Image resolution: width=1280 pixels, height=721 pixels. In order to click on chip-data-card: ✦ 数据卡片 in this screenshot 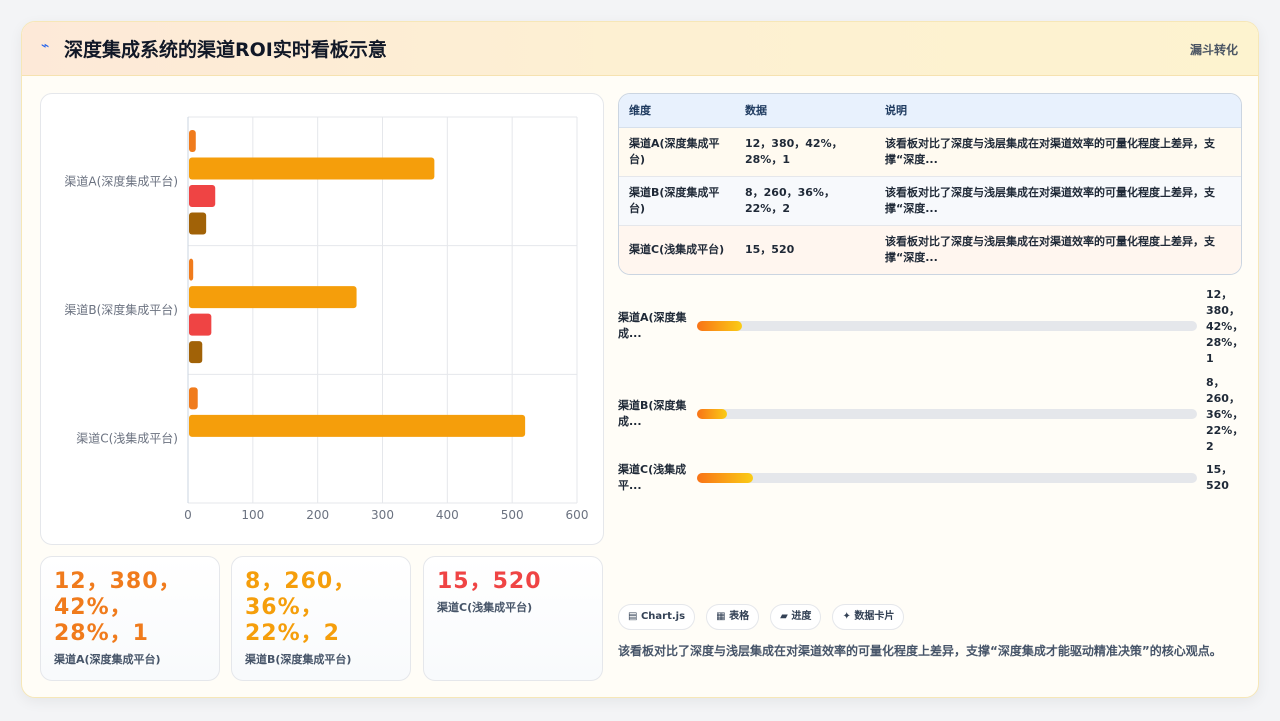, I will do `click(868, 617)`.